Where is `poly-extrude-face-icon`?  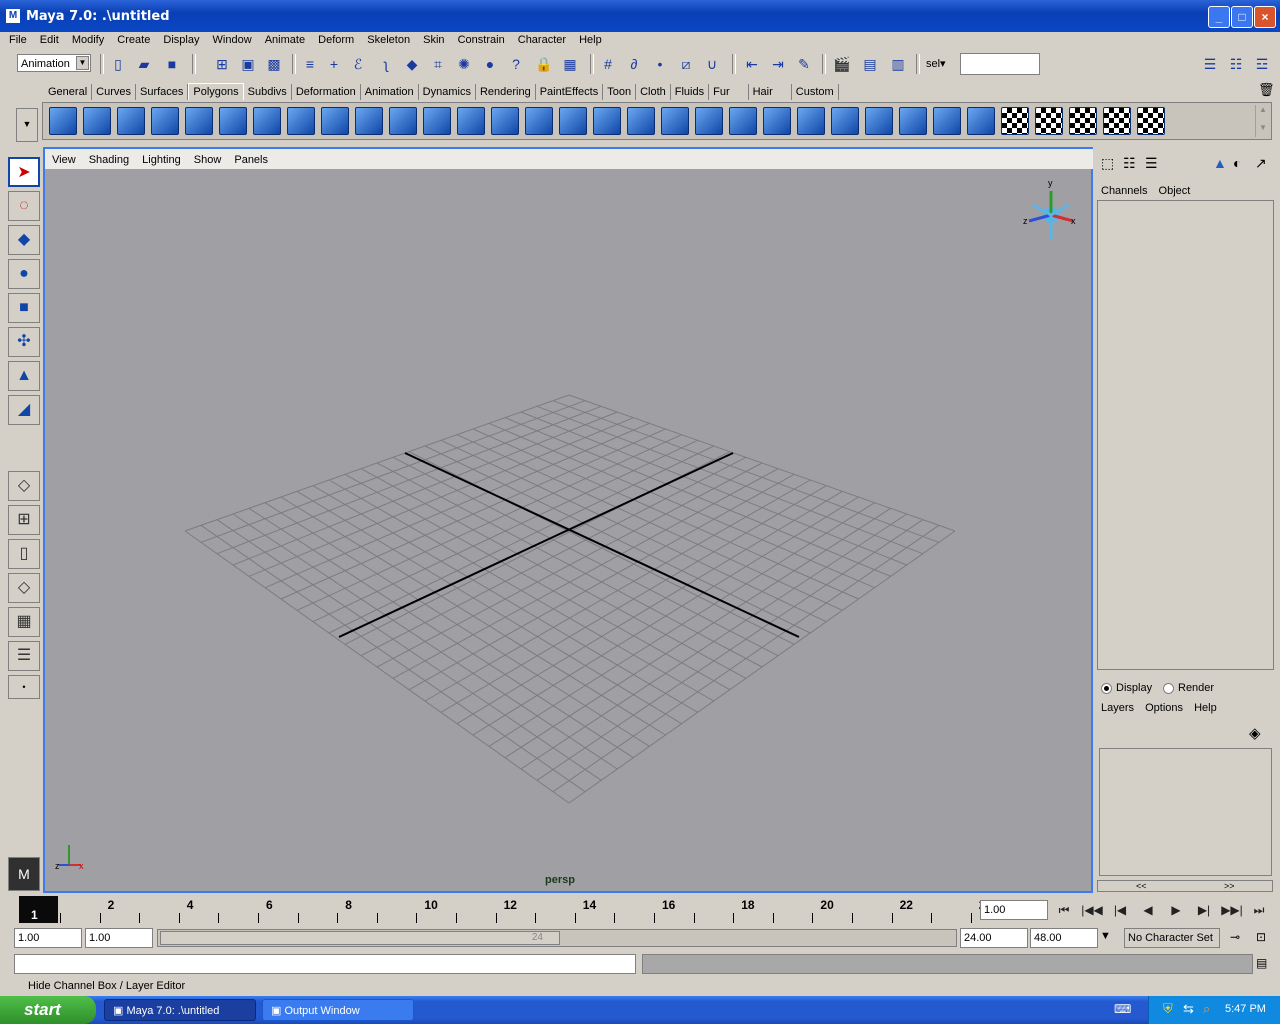
poly-extrude-face-icon is located at coordinates (573, 121).